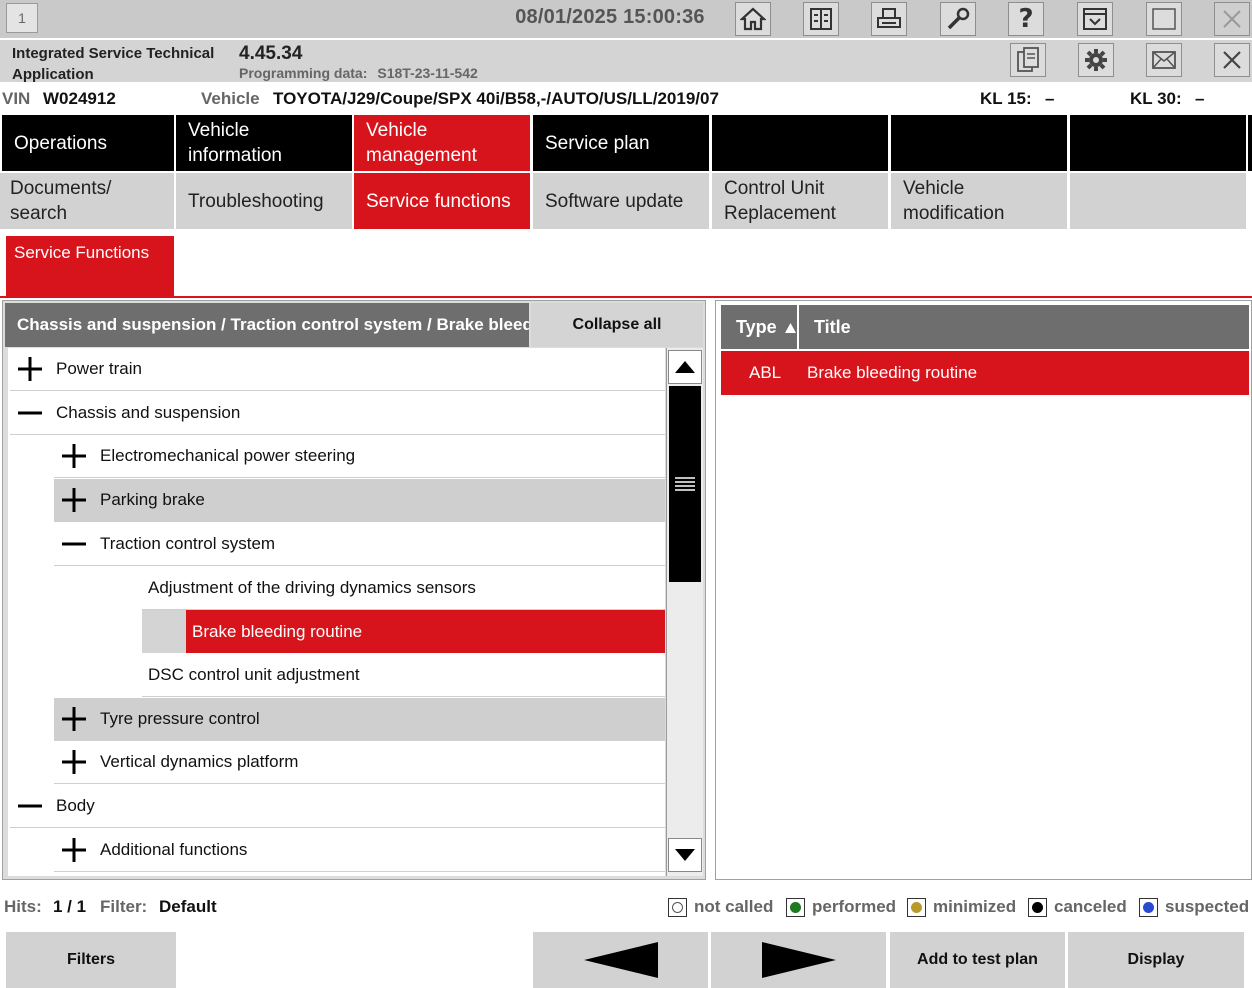 The image size is (1252, 988). I want to click on home-button, so click(753, 19).